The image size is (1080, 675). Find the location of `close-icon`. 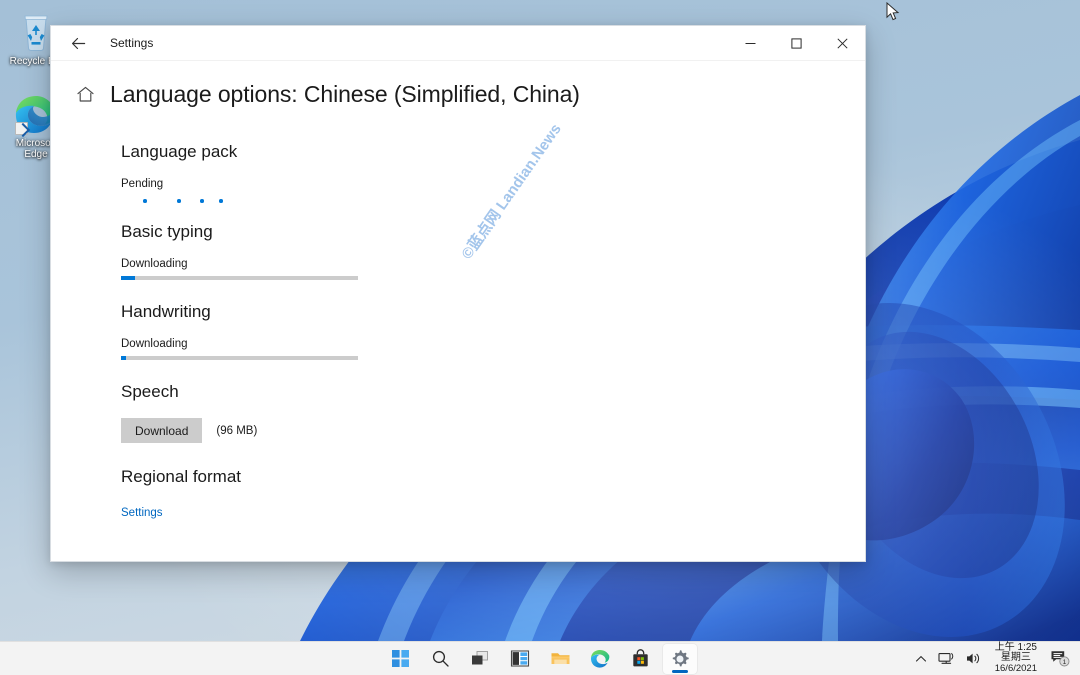

close-icon is located at coordinates (842, 43).